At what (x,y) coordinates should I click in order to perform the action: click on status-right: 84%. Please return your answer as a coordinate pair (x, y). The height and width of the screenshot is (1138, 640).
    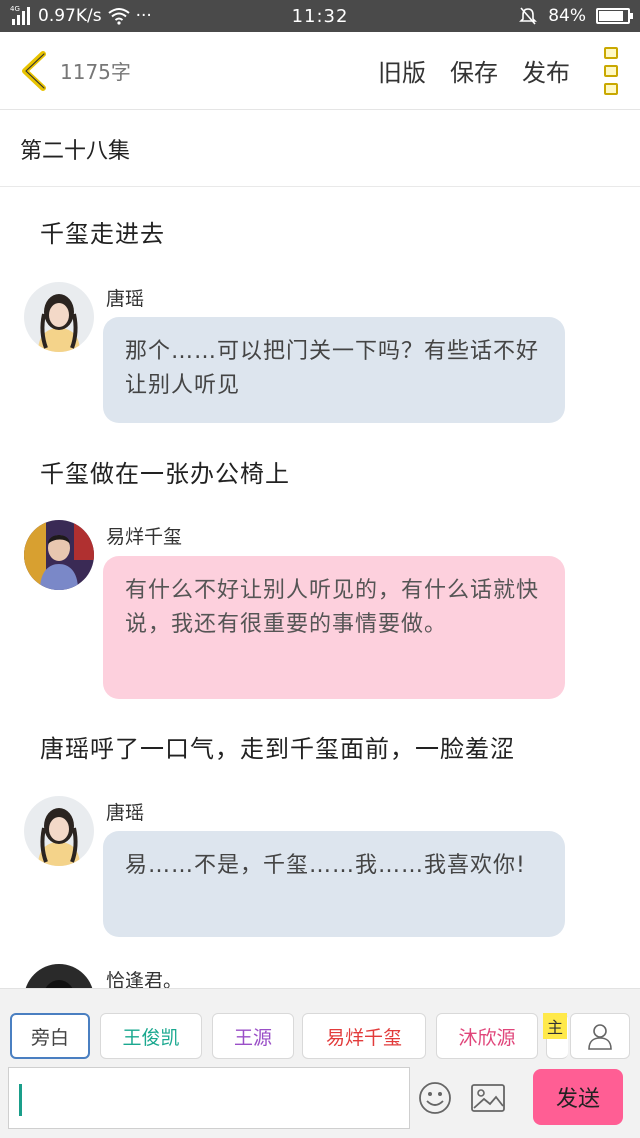
    Looking at the image, I should click on (511, 16).